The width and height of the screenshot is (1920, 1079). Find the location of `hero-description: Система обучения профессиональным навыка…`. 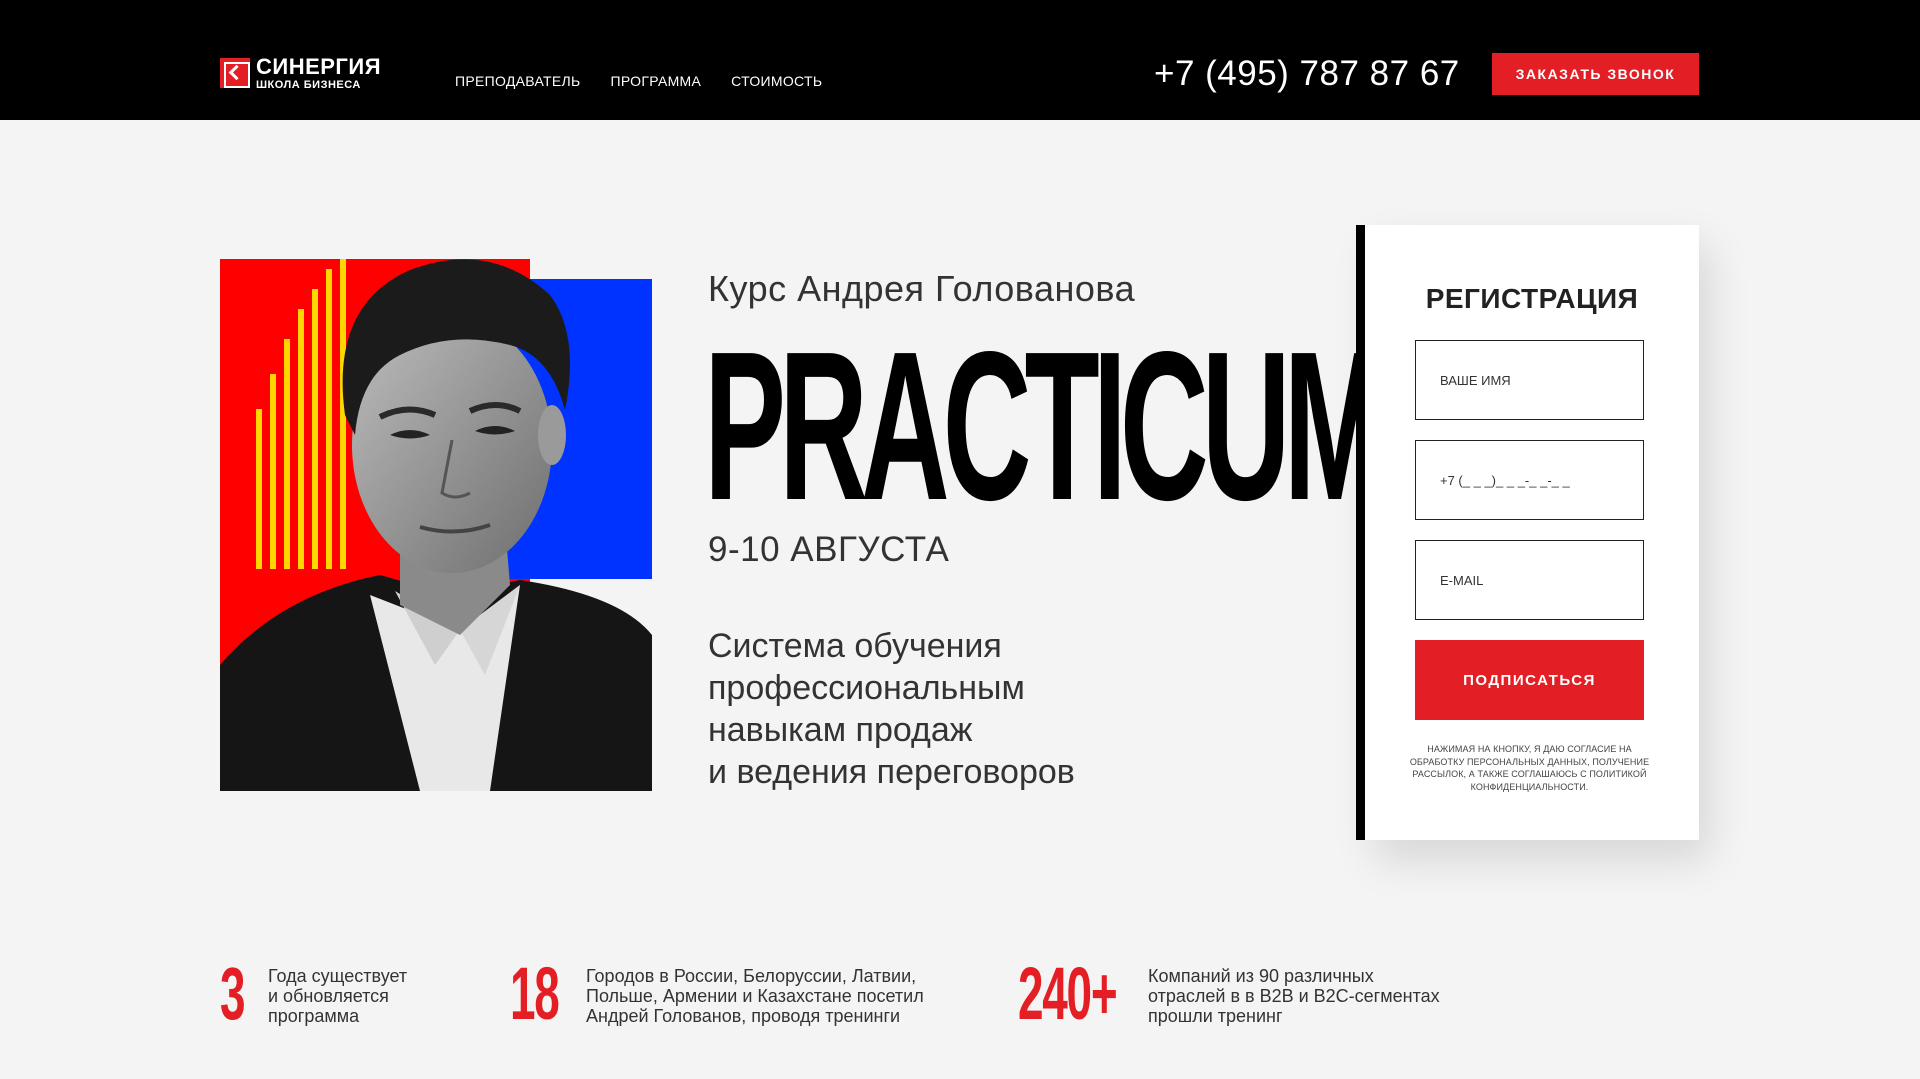

hero-description: Система обучения профессиональным навыка… is located at coordinates (891, 709).